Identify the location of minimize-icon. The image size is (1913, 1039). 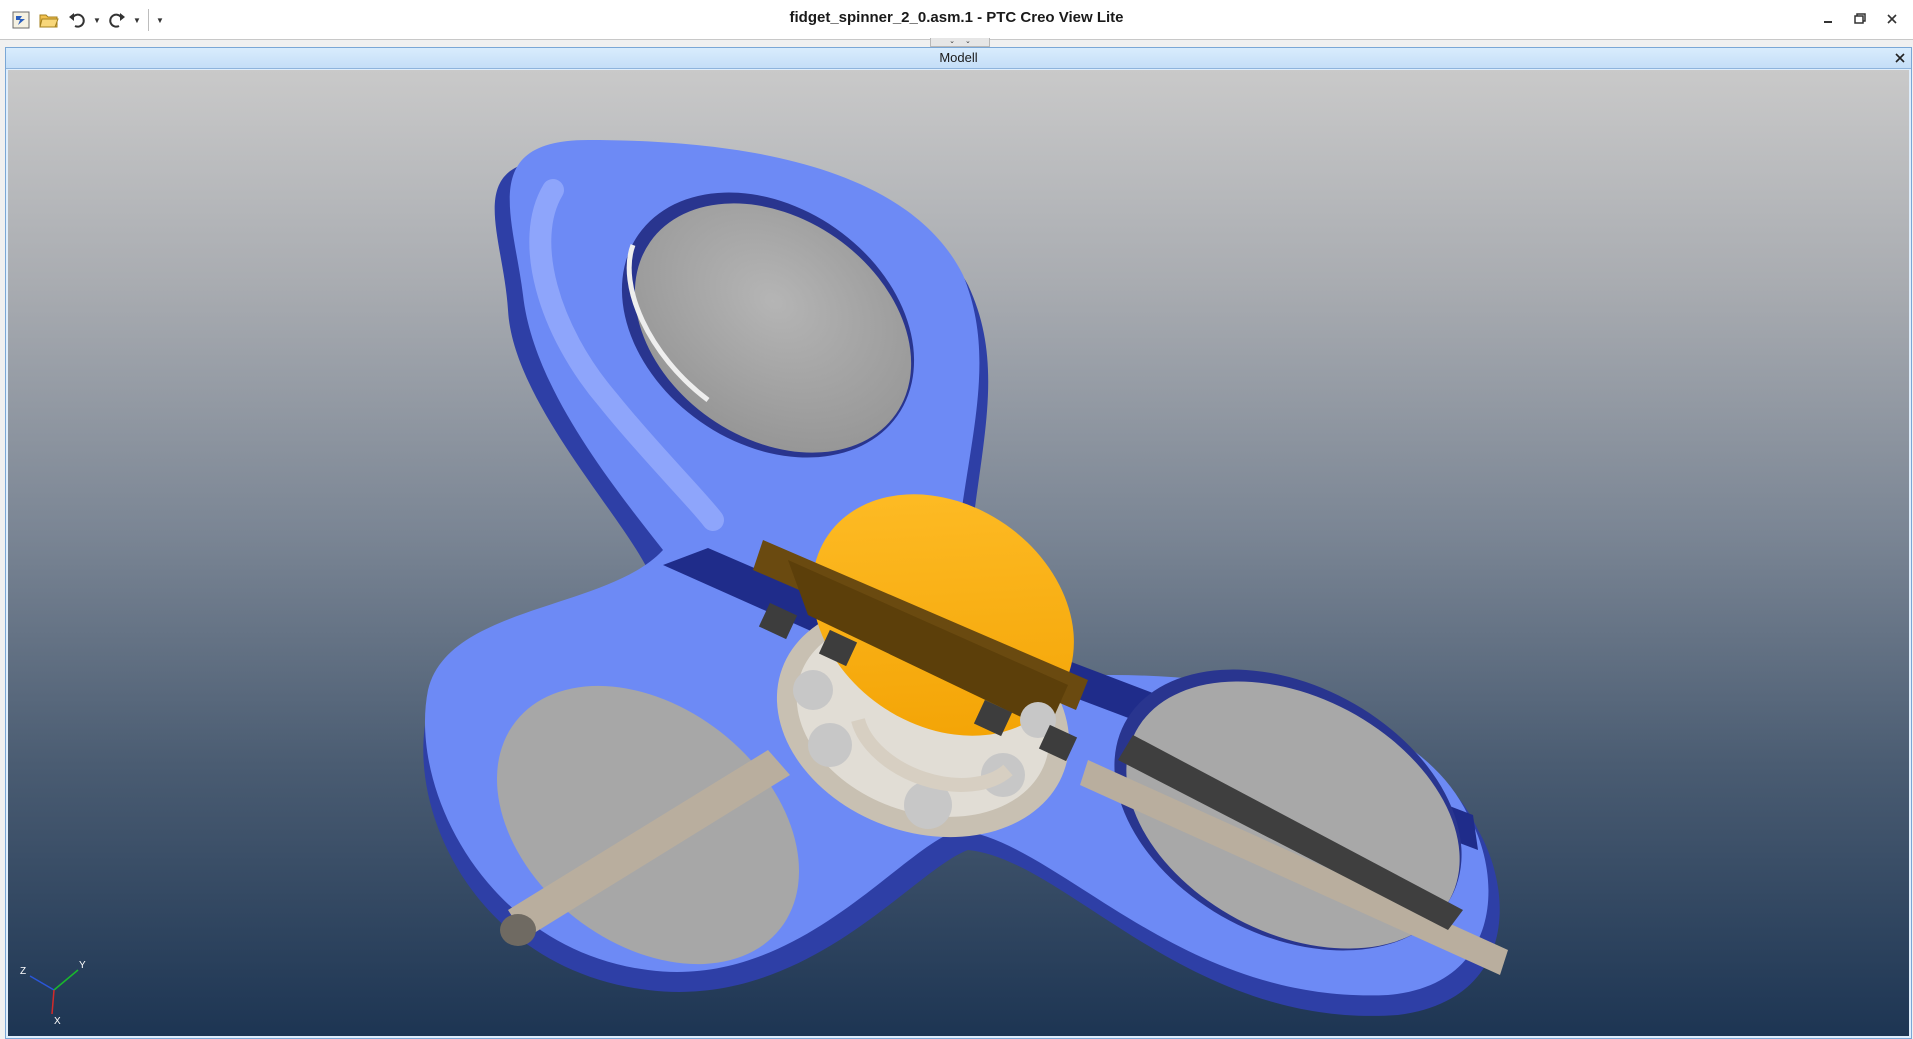
(1828, 19).